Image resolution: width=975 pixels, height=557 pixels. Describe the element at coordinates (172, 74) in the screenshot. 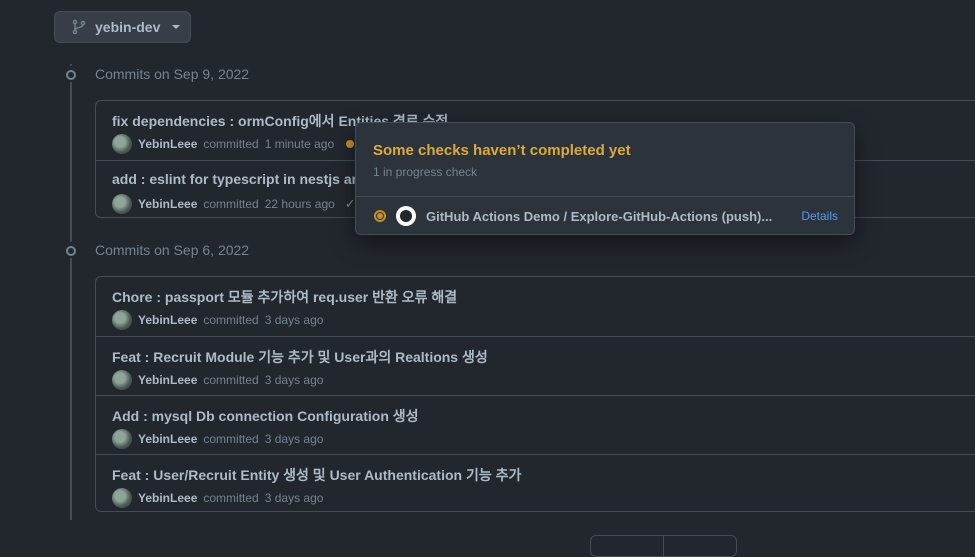

I see `group-date-label: Commits on Sep 9, 2022` at that location.